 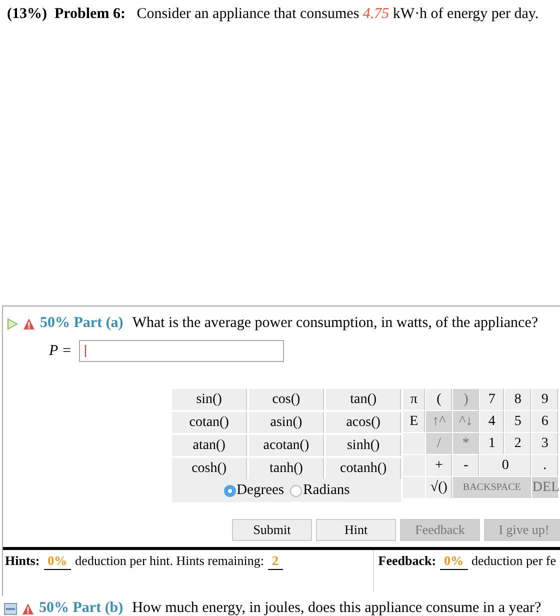 I want to click on warning-icon, so click(x=29, y=324).